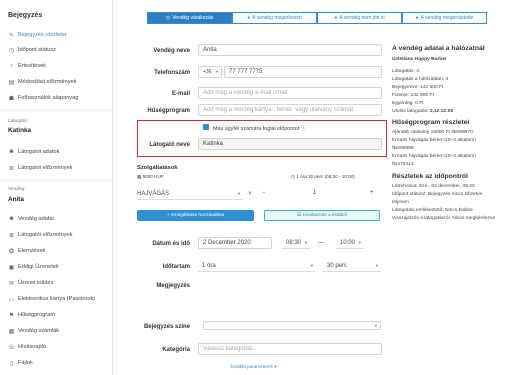 The image size is (512, 375). What do you see at coordinates (11, 219) in the screenshot?
I see `person-icon: ☻` at bounding box center [11, 219].